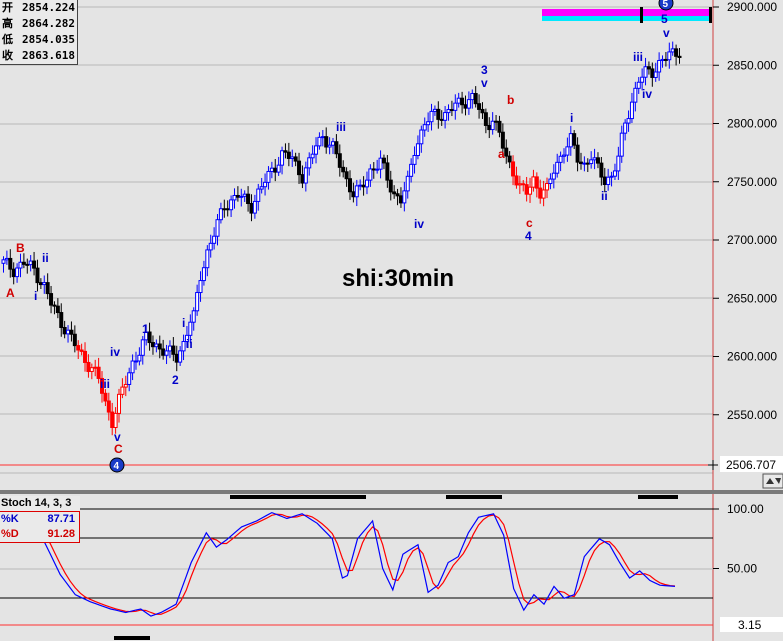 This screenshot has width=783, height=641. Describe the element at coordinates (772, 481) in the screenshot. I see `scroll-arrows-icon` at that location.